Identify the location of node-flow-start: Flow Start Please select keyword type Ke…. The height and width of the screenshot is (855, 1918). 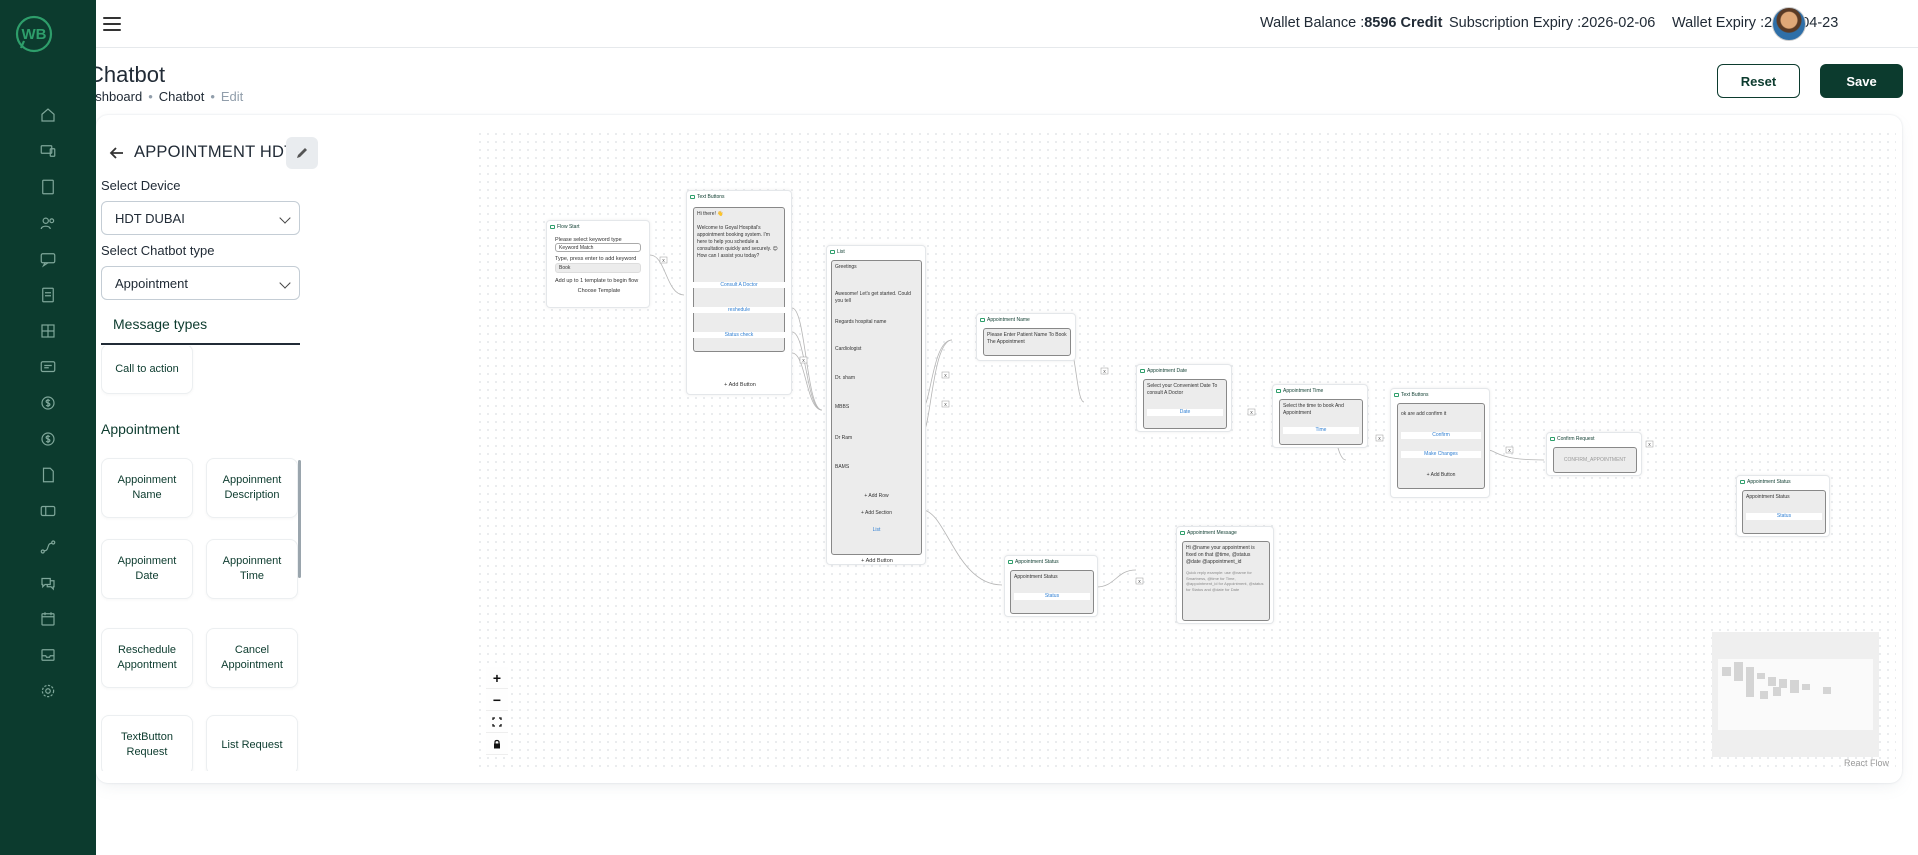
(598, 264).